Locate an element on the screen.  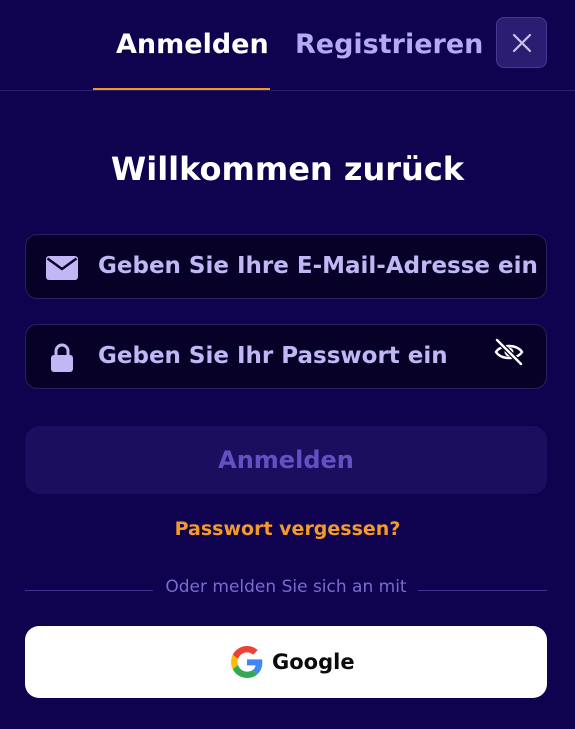
divider-right is located at coordinates (482, 590).